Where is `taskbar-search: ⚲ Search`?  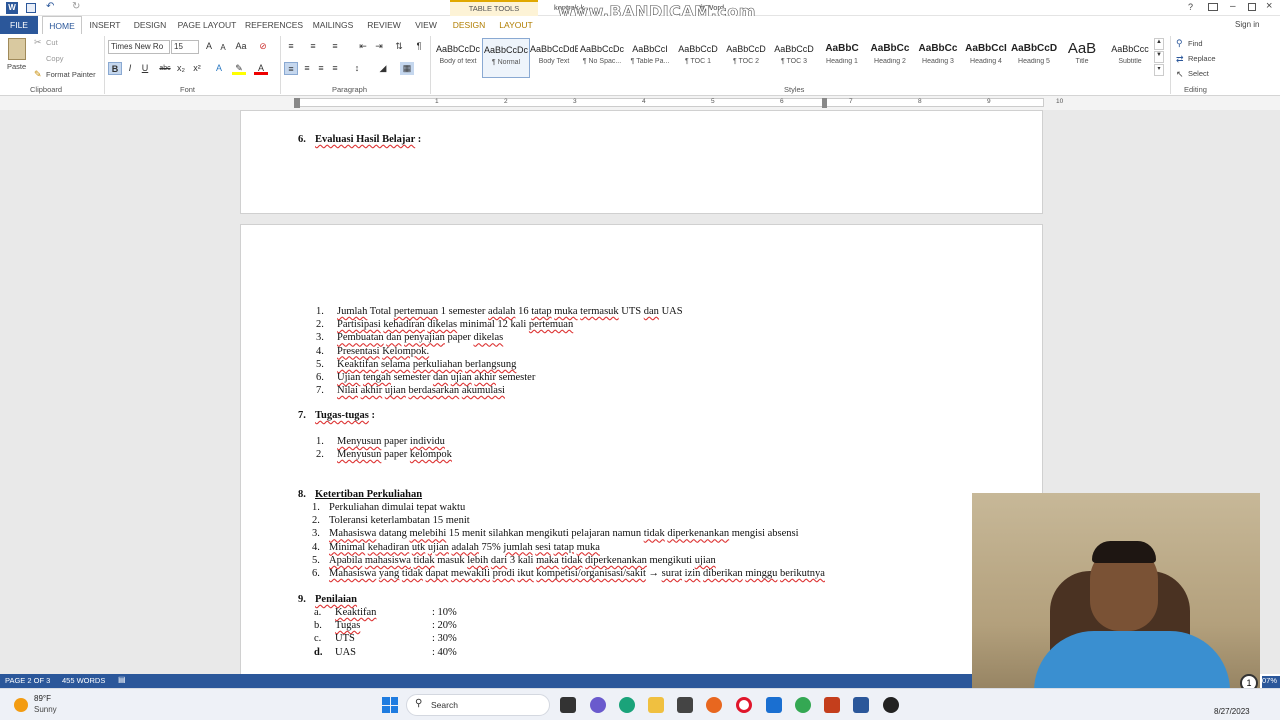 taskbar-search: ⚲ Search is located at coordinates (478, 705).